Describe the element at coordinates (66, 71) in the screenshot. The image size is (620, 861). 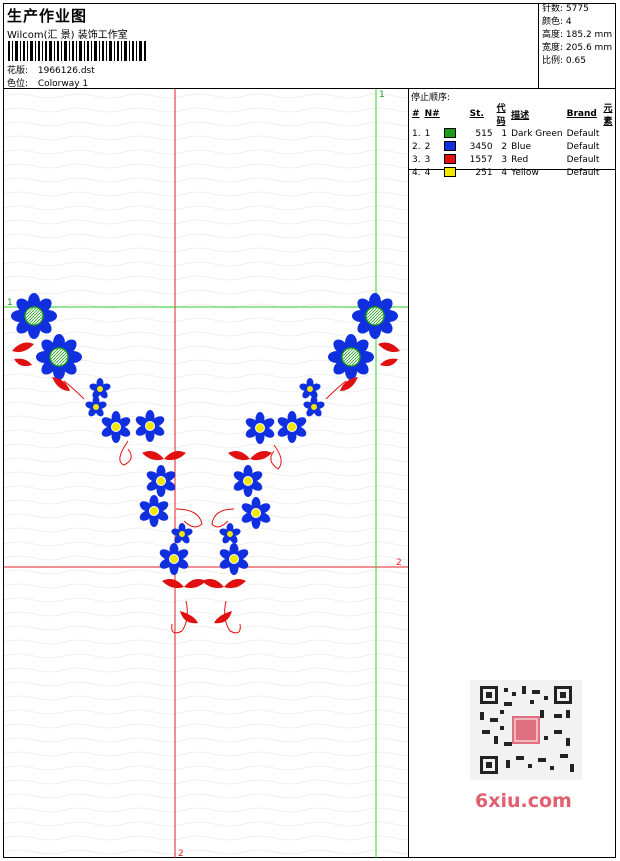
I see `design-file-value: 1966126.dst` at that location.